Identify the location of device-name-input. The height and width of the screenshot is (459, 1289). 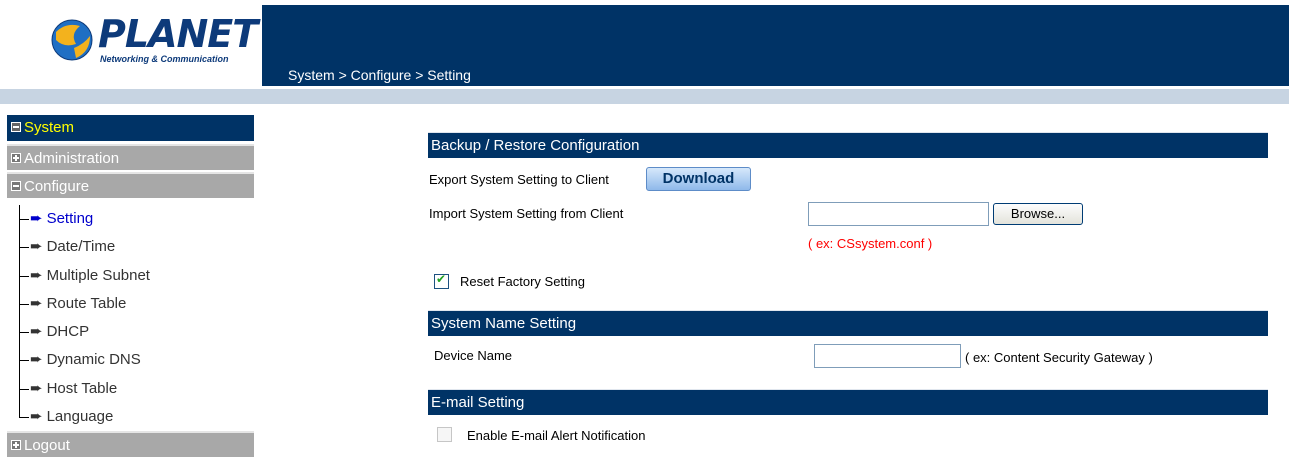
(887, 356).